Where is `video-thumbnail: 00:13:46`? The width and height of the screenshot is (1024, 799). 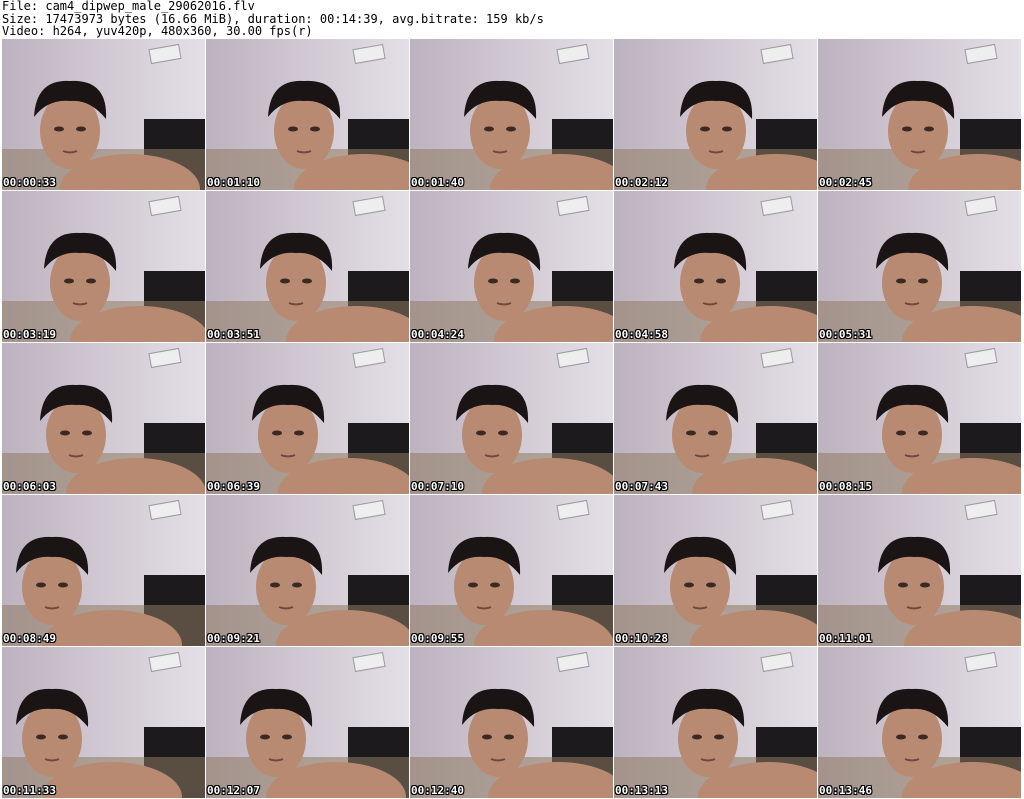 video-thumbnail: 00:13:46 is located at coordinates (919, 722).